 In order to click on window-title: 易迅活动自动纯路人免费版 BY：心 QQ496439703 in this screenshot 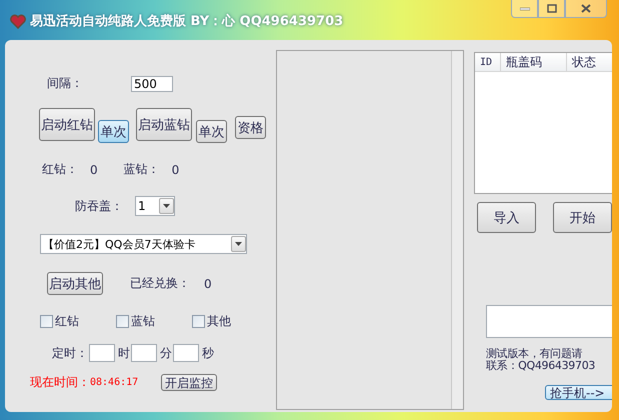, I will do `click(187, 21)`.